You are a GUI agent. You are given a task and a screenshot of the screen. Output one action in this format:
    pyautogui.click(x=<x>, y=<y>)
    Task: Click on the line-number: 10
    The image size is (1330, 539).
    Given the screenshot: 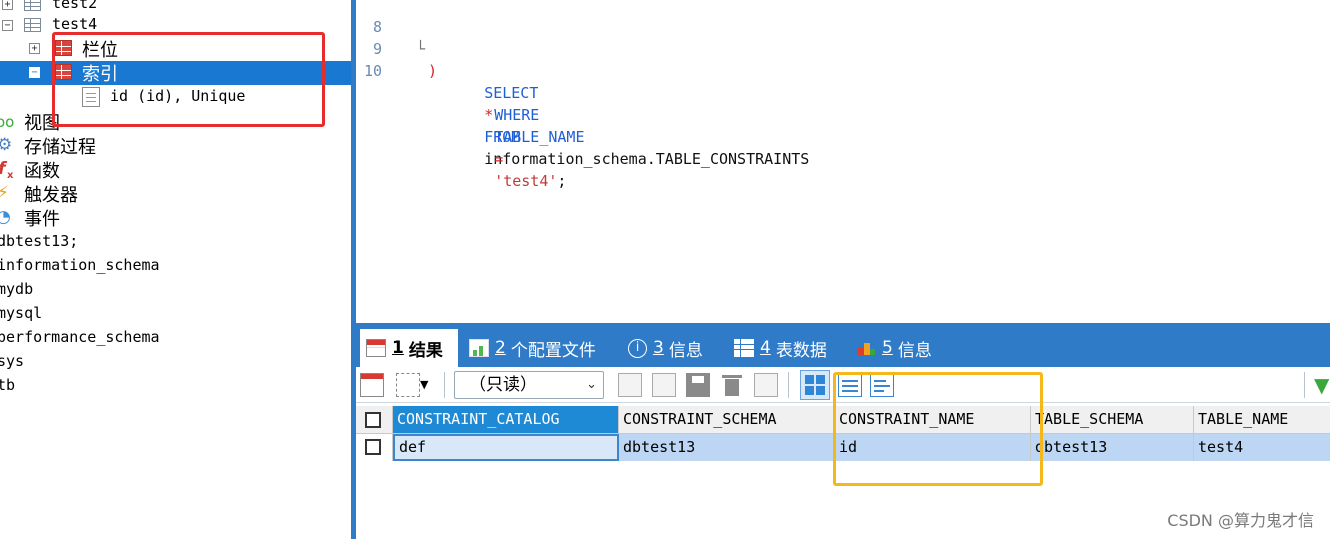 What is the action you would take?
    pyautogui.click(x=372, y=71)
    